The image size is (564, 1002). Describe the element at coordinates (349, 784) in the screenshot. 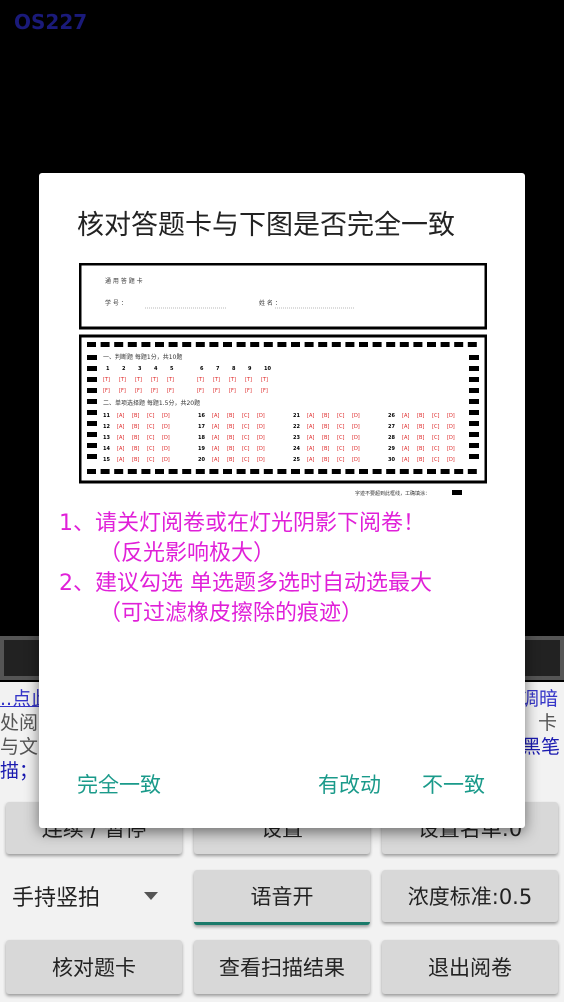

I see `changed-button: 有改动` at that location.